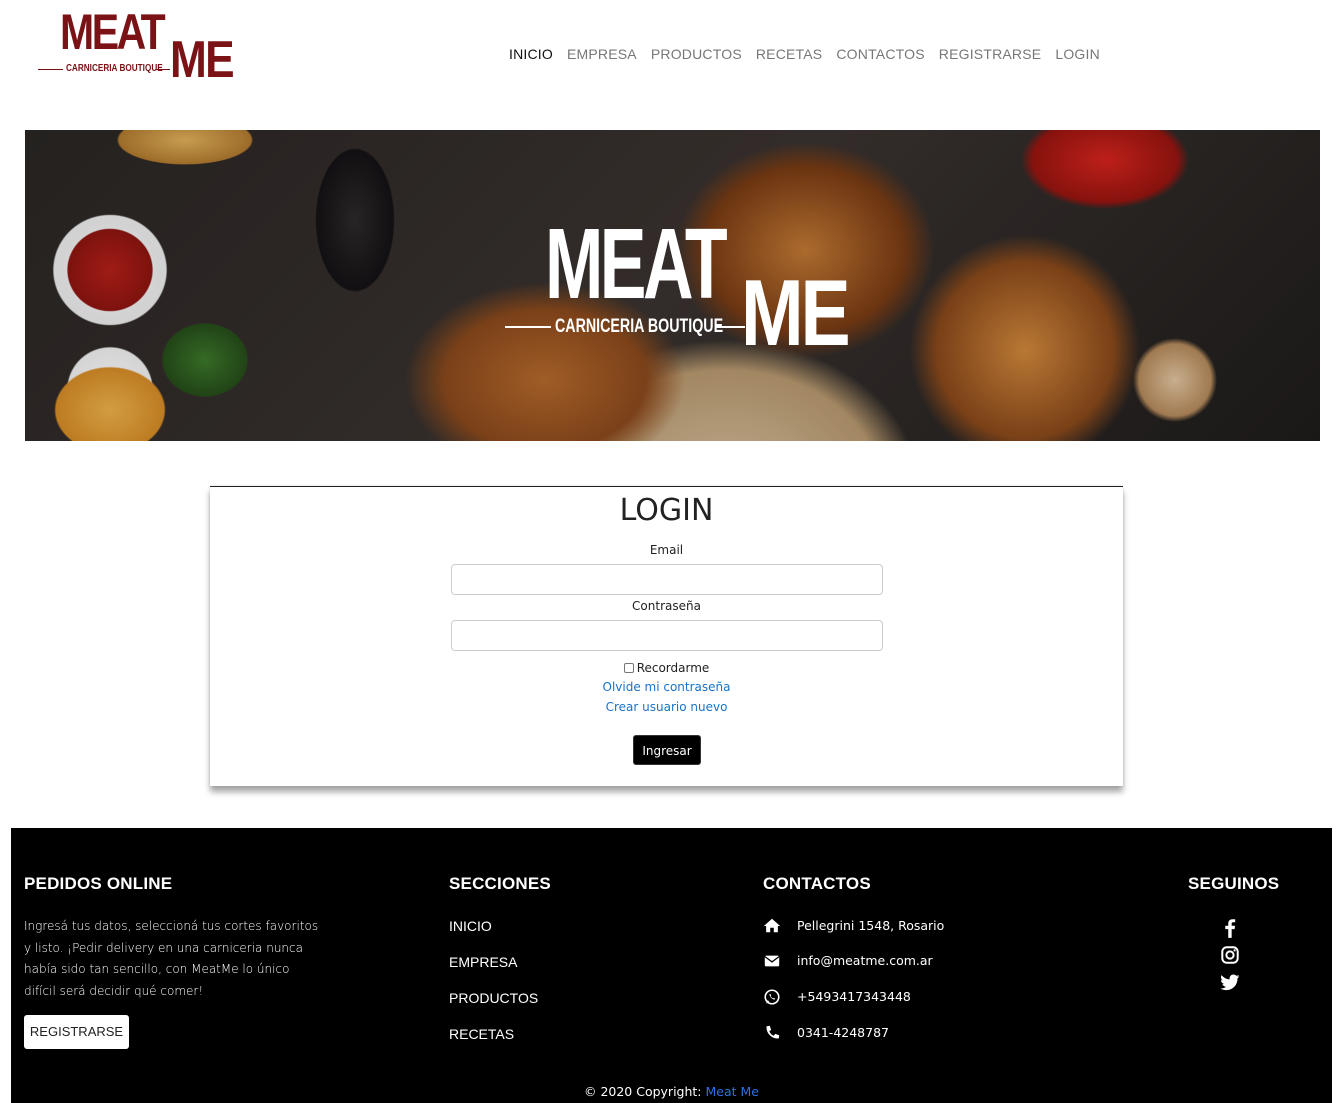 The image size is (1344, 1103). I want to click on password-label: Contraseña, so click(666, 606).